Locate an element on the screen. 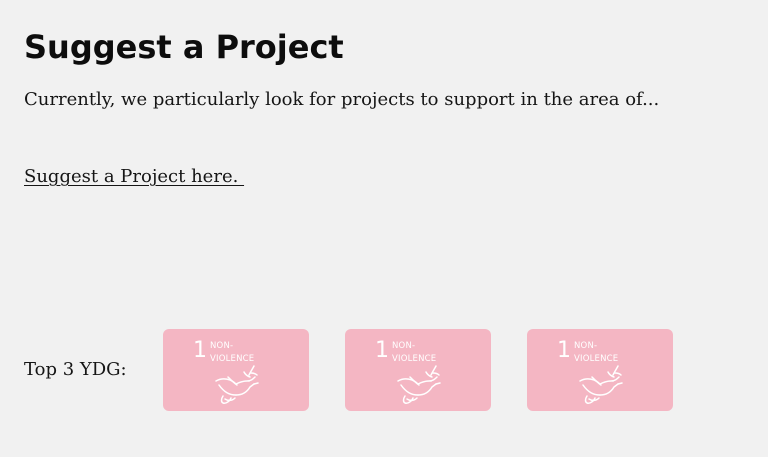  page-title: Suggest a Project is located at coordinates (184, 47).